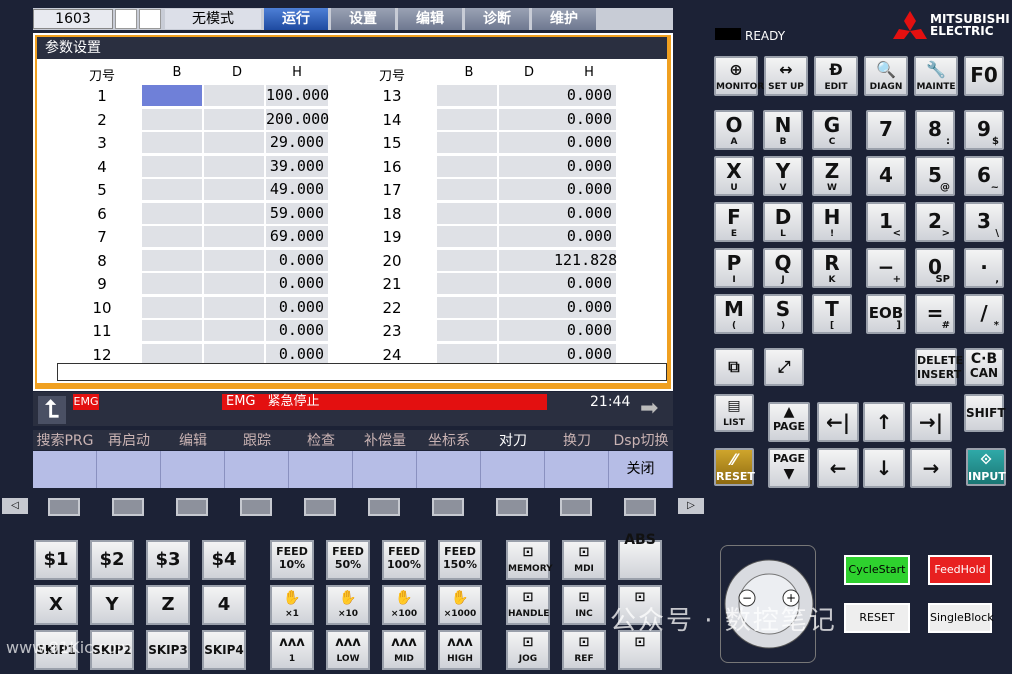 The image size is (1012, 674). Describe the element at coordinates (497, 19) in the screenshot. I see `tab-diagnose: 诊断` at that location.